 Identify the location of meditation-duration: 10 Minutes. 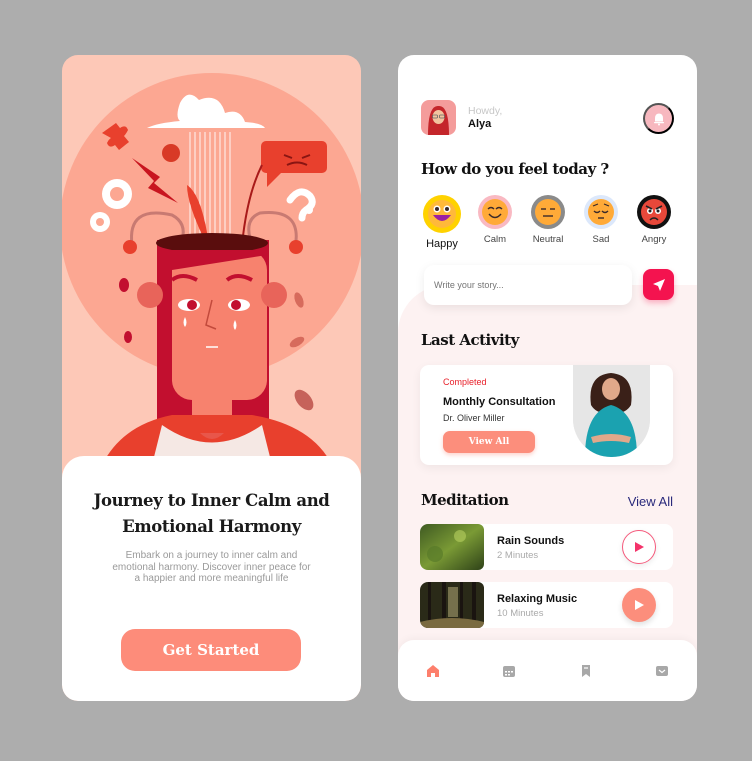
(520, 613).